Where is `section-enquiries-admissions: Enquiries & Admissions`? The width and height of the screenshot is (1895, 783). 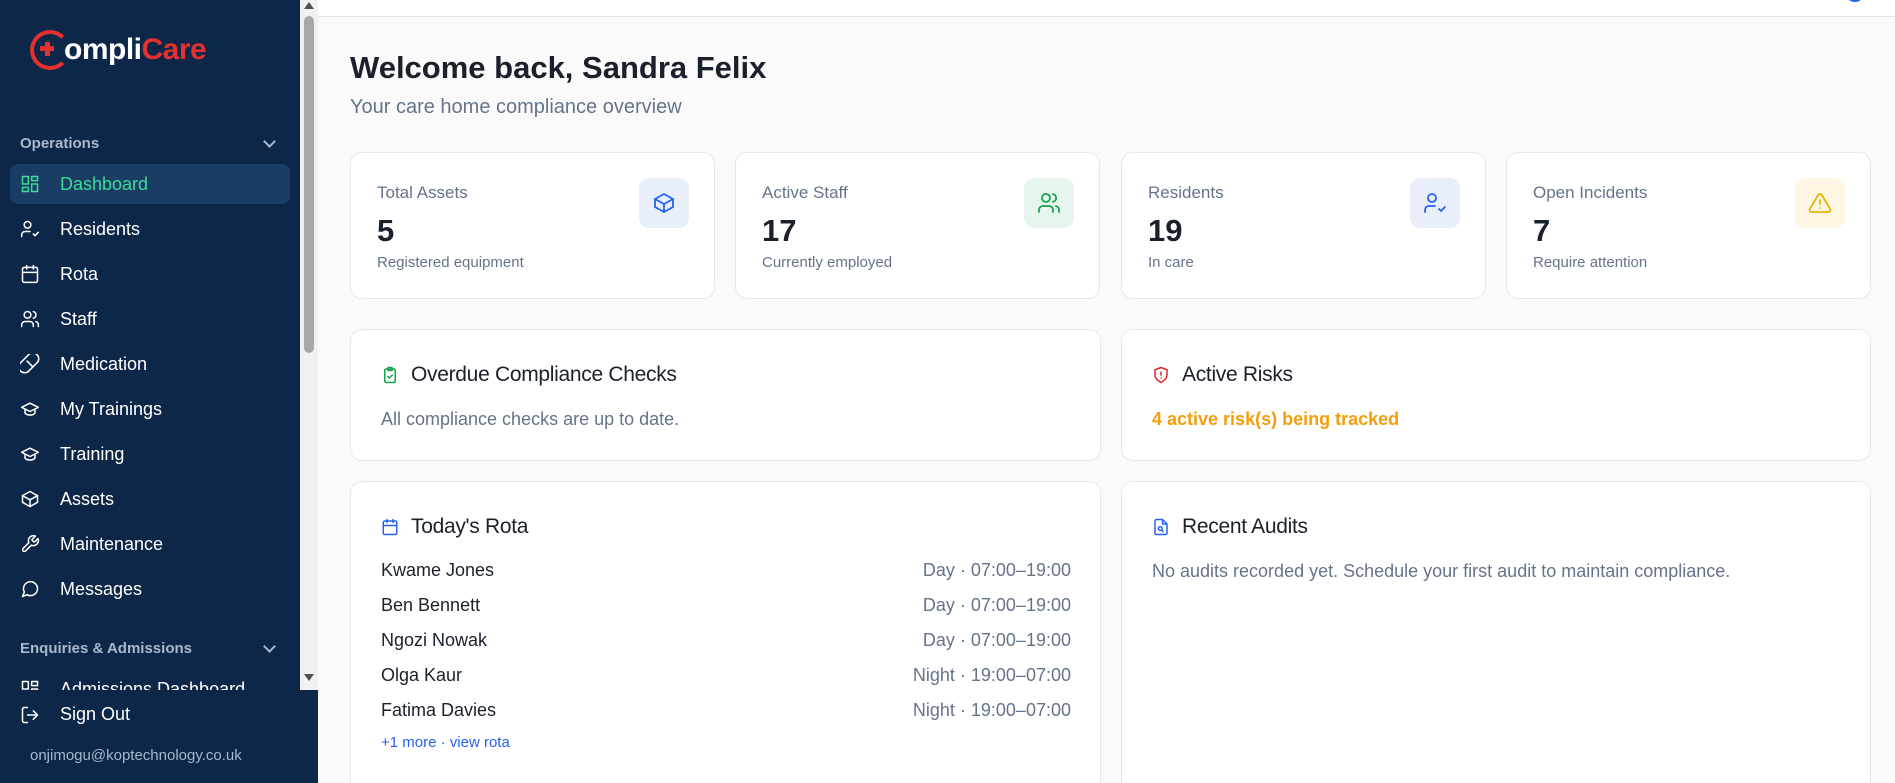 section-enquiries-admissions: Enquiries & Admissions is located at coordinates (150, 648).